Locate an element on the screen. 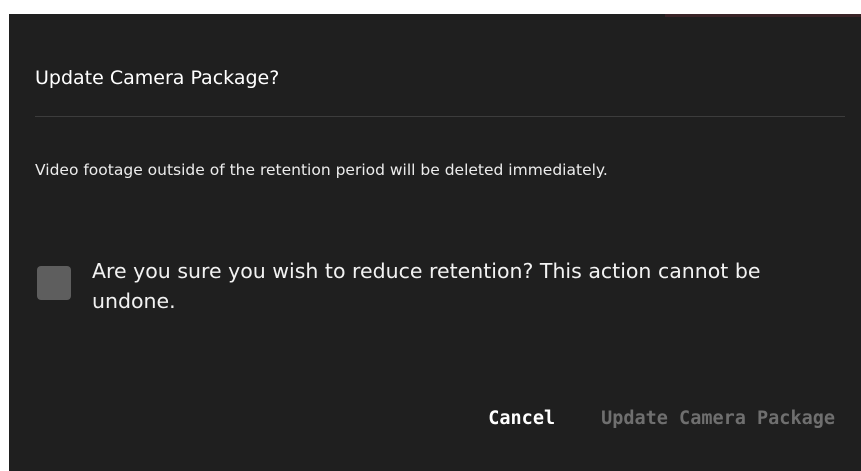 The image size is (861, 471). background-accent-strip is located at coordinates (763, 15).